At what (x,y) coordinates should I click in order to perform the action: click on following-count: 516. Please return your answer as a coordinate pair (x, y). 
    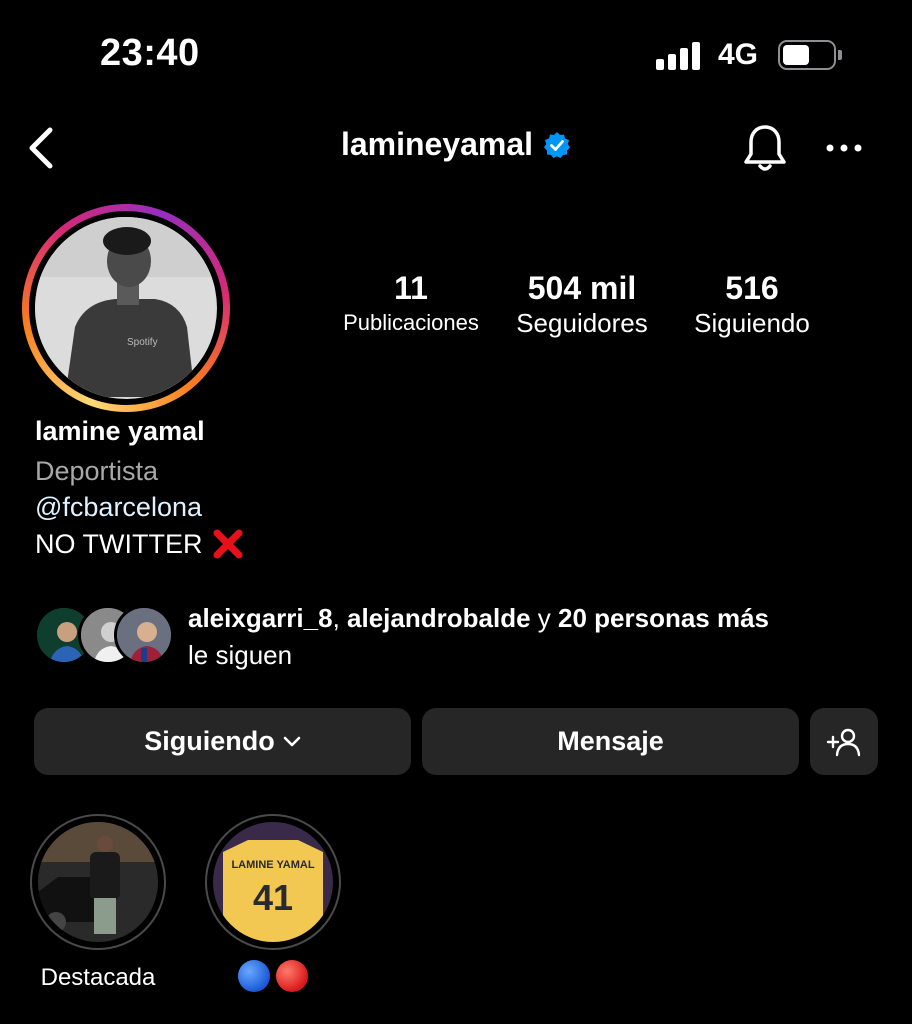
    Looking at the image, I should click on (752, 288).